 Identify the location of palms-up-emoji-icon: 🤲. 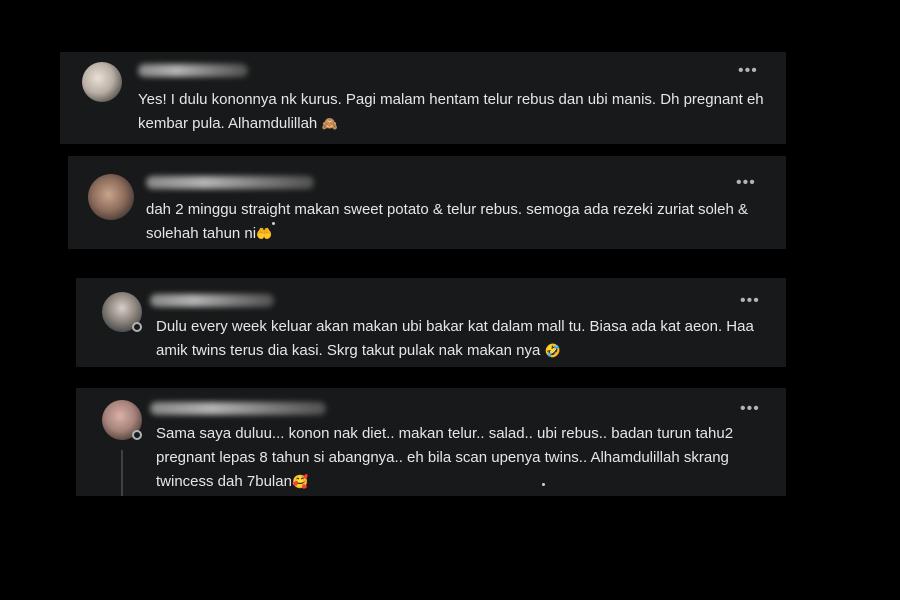
(264, 234).